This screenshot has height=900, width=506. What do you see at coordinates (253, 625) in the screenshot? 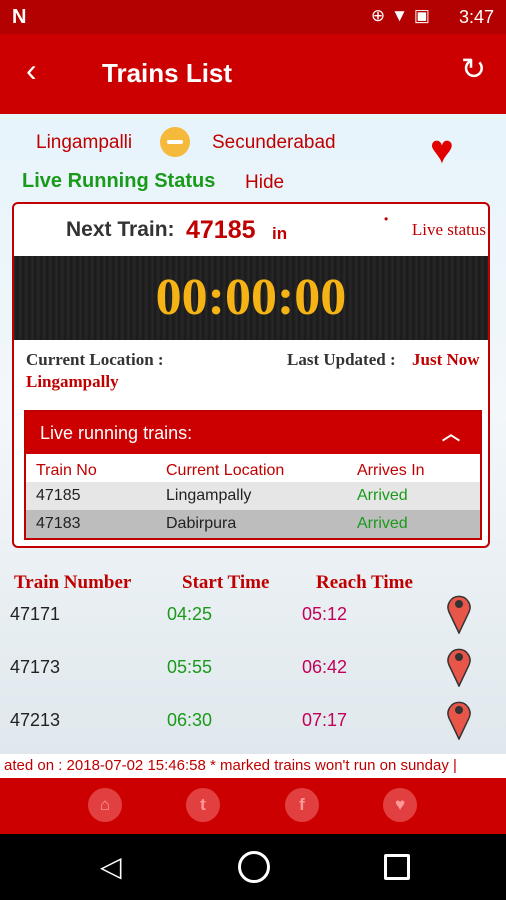
I see `list-item: 47171 04:25 05:12` at bounding box center [253, 625].